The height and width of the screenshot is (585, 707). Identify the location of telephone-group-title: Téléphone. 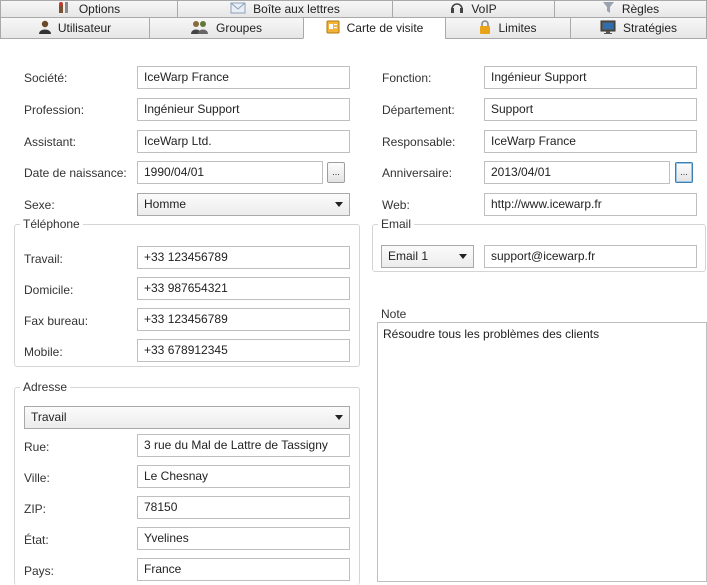
(51, 224).